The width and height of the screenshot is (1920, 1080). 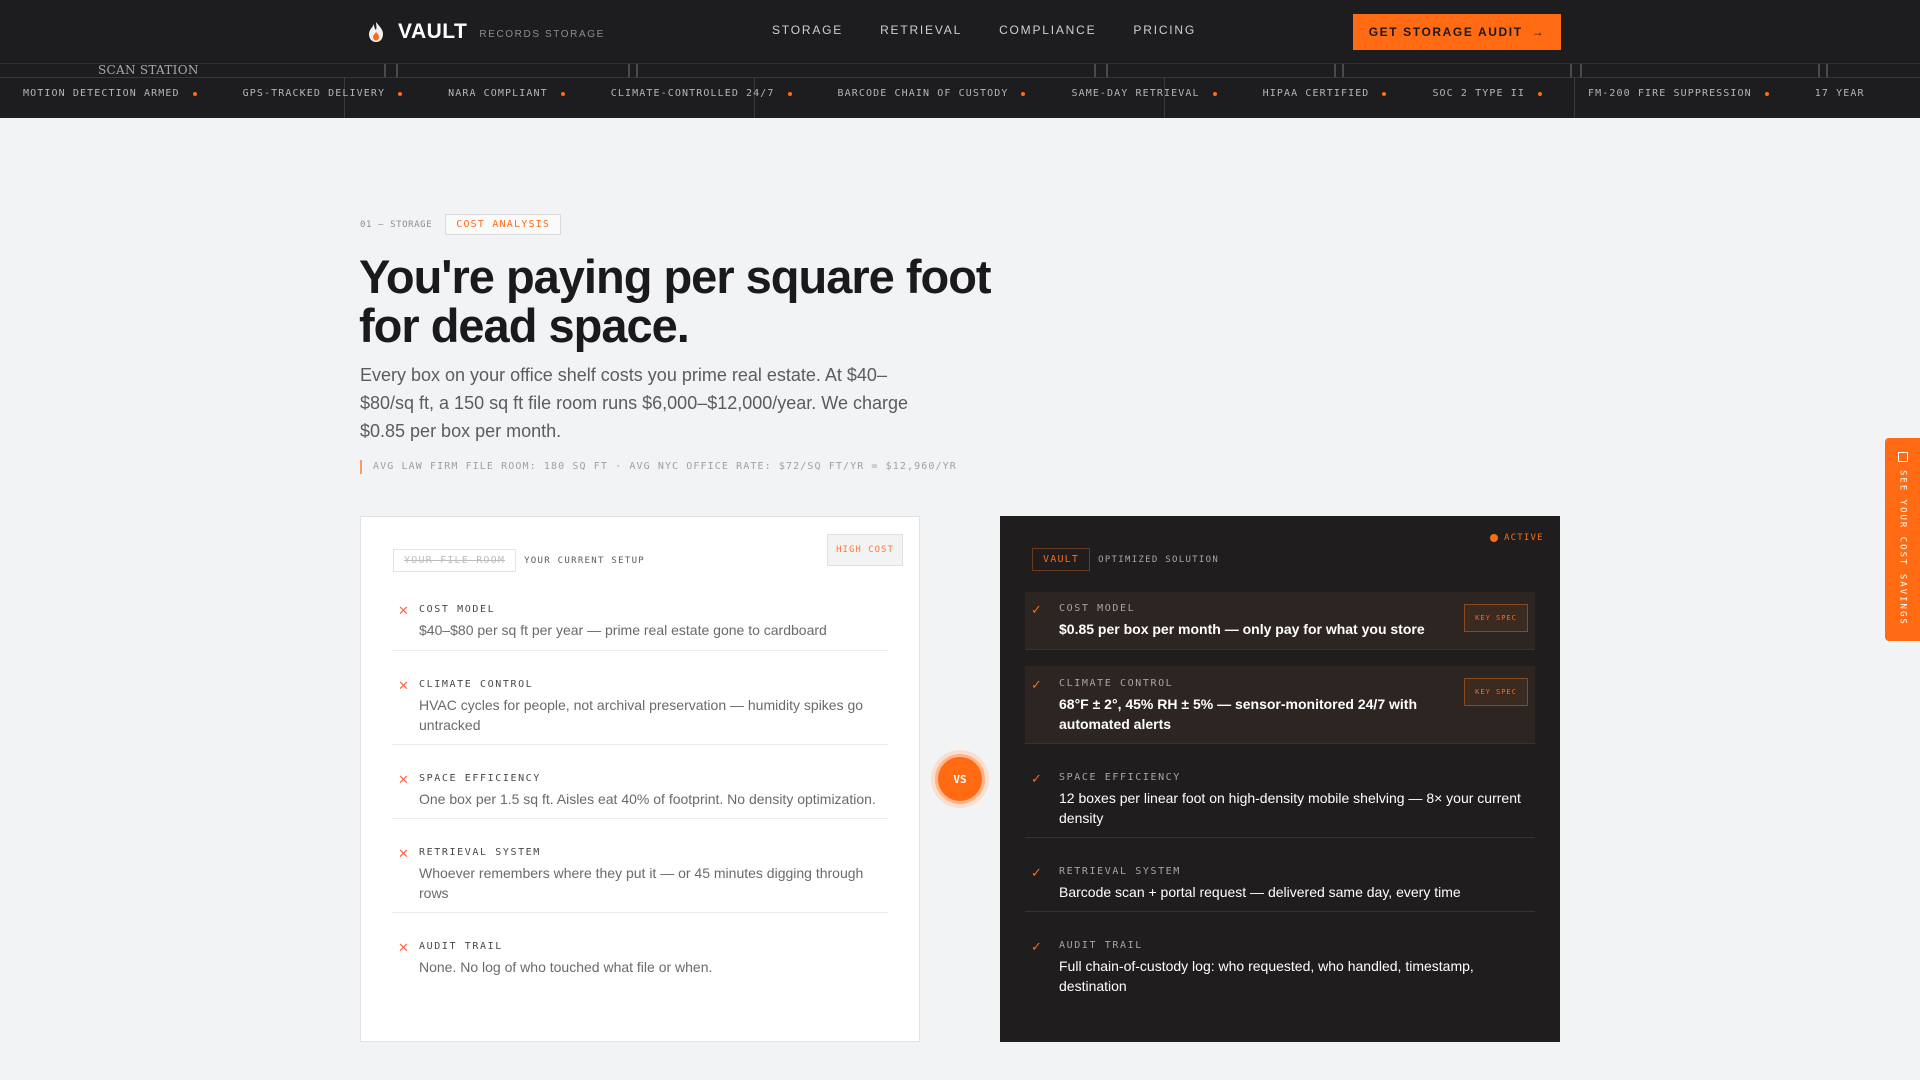 I want to click on ticker-text: GPS-TRACKED DELIVERY, so click(x=314, y=93).